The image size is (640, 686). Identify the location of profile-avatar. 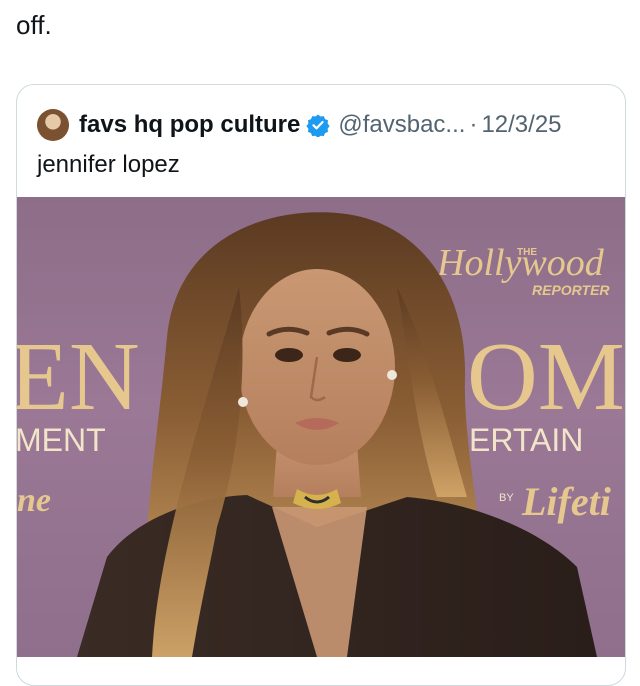
(53, 125).